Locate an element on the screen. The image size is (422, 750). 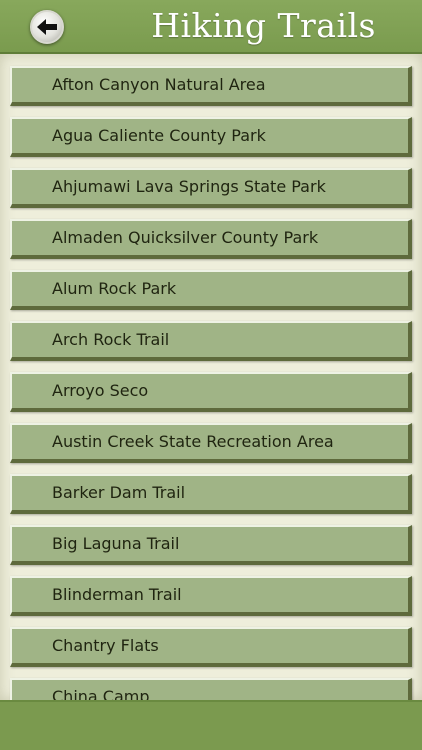
header-bar: Hiking Trails is located at coordinates (211, 27).